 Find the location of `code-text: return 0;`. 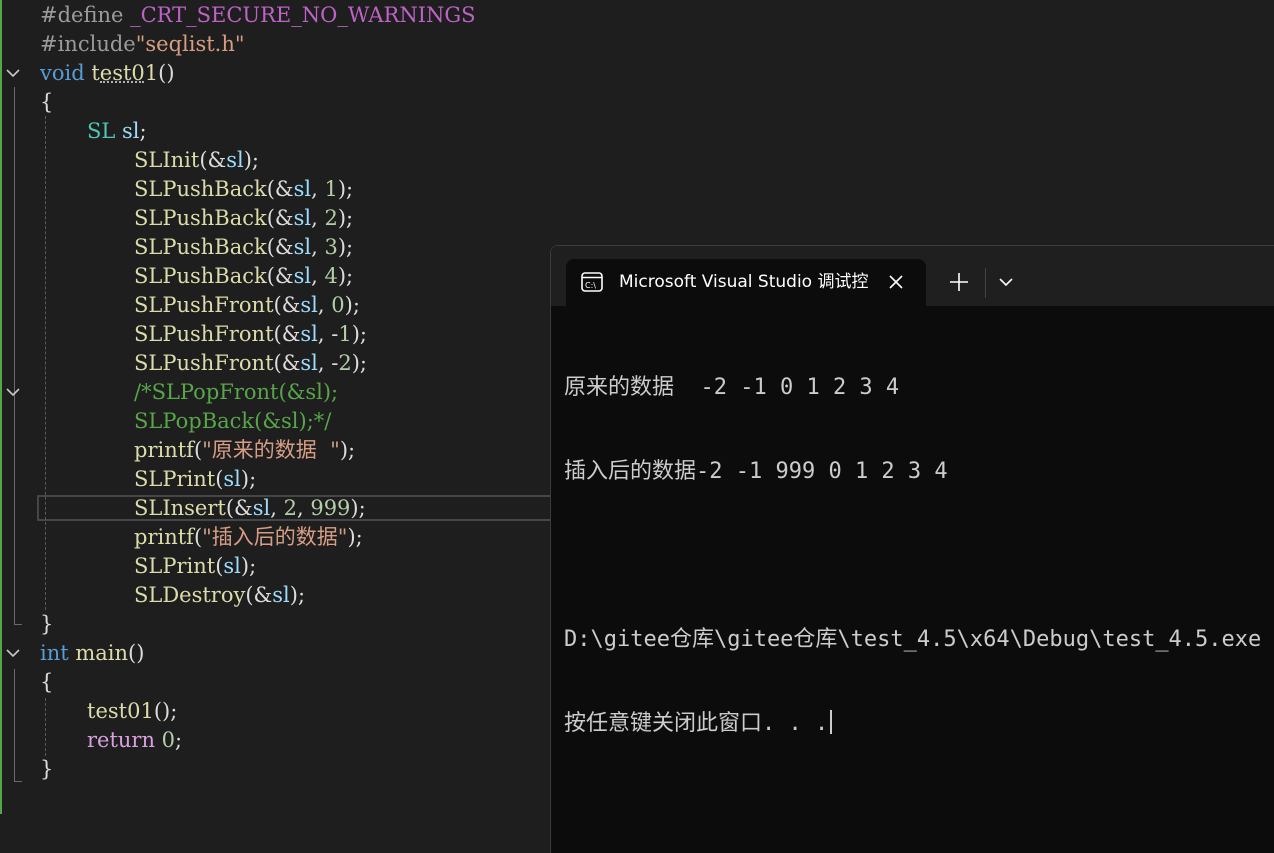

code-text: return 0; is located at coordinates (134, 740).